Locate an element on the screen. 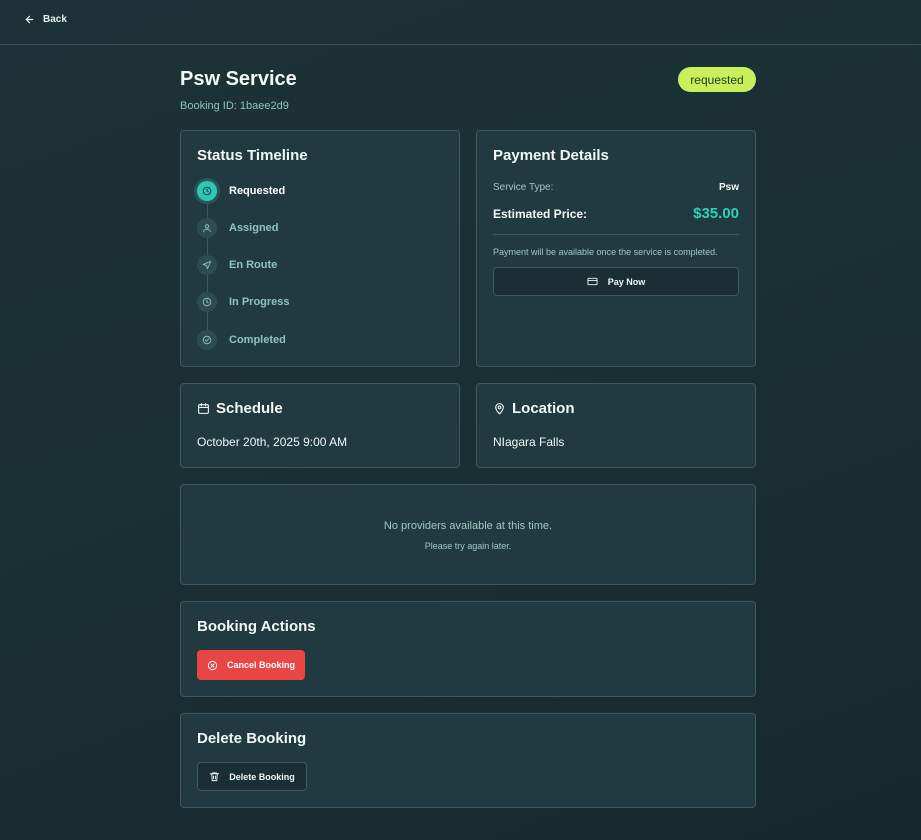  schedule-header: Schedule is located at coordinates (240, 408).